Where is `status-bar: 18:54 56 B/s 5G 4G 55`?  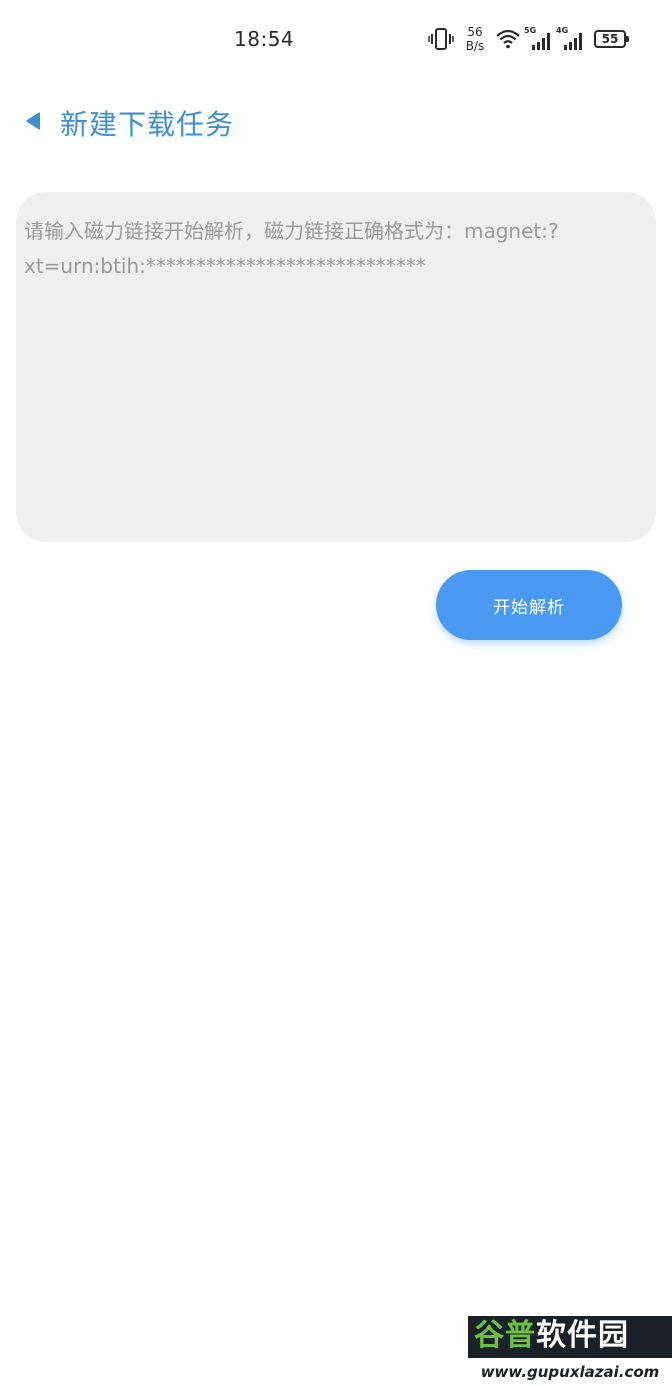 status-bar: 18:54 56 B/s 5G 4G 55 is located at coordinates (336, 40).